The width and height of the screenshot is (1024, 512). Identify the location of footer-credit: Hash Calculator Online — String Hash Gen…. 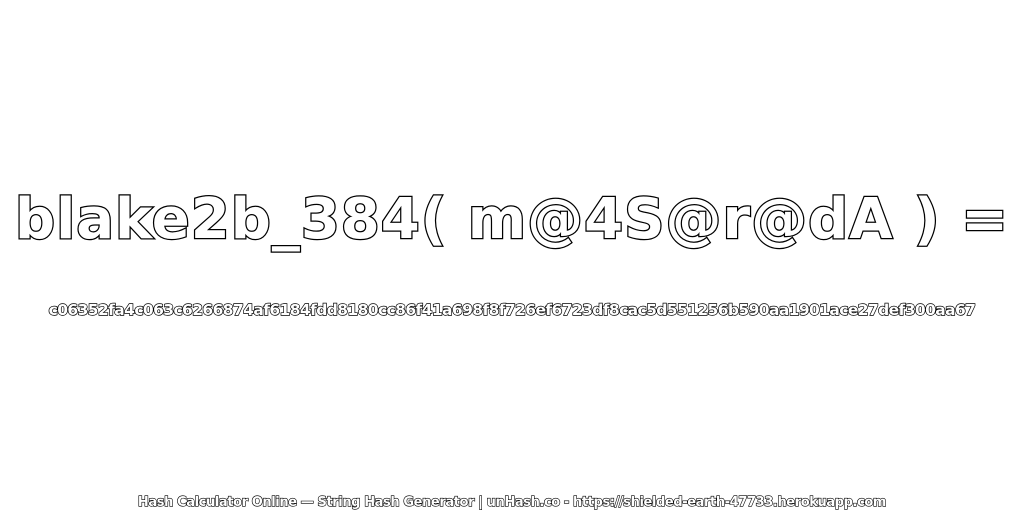
(512, 502).